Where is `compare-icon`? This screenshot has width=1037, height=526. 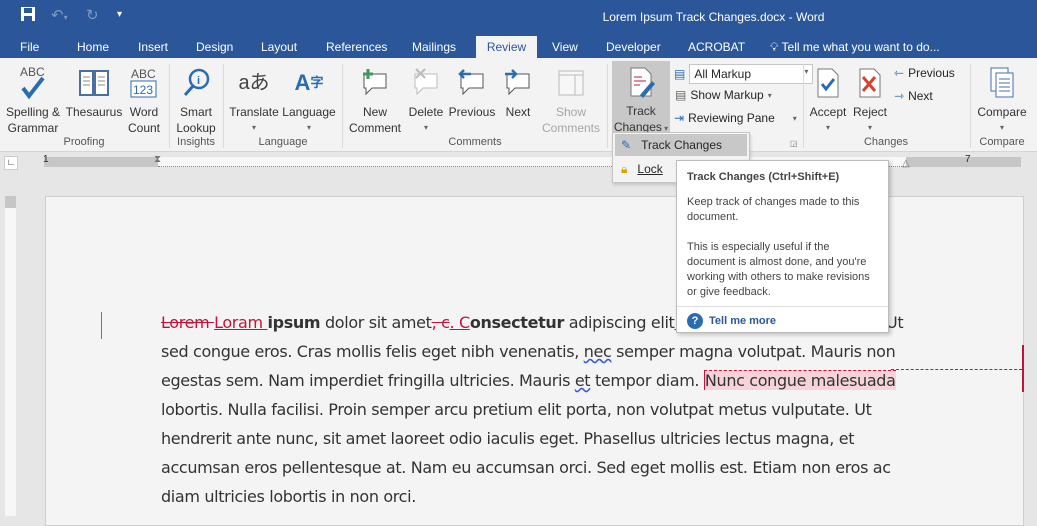 compare-icon is located at coordinates (1002, 83).